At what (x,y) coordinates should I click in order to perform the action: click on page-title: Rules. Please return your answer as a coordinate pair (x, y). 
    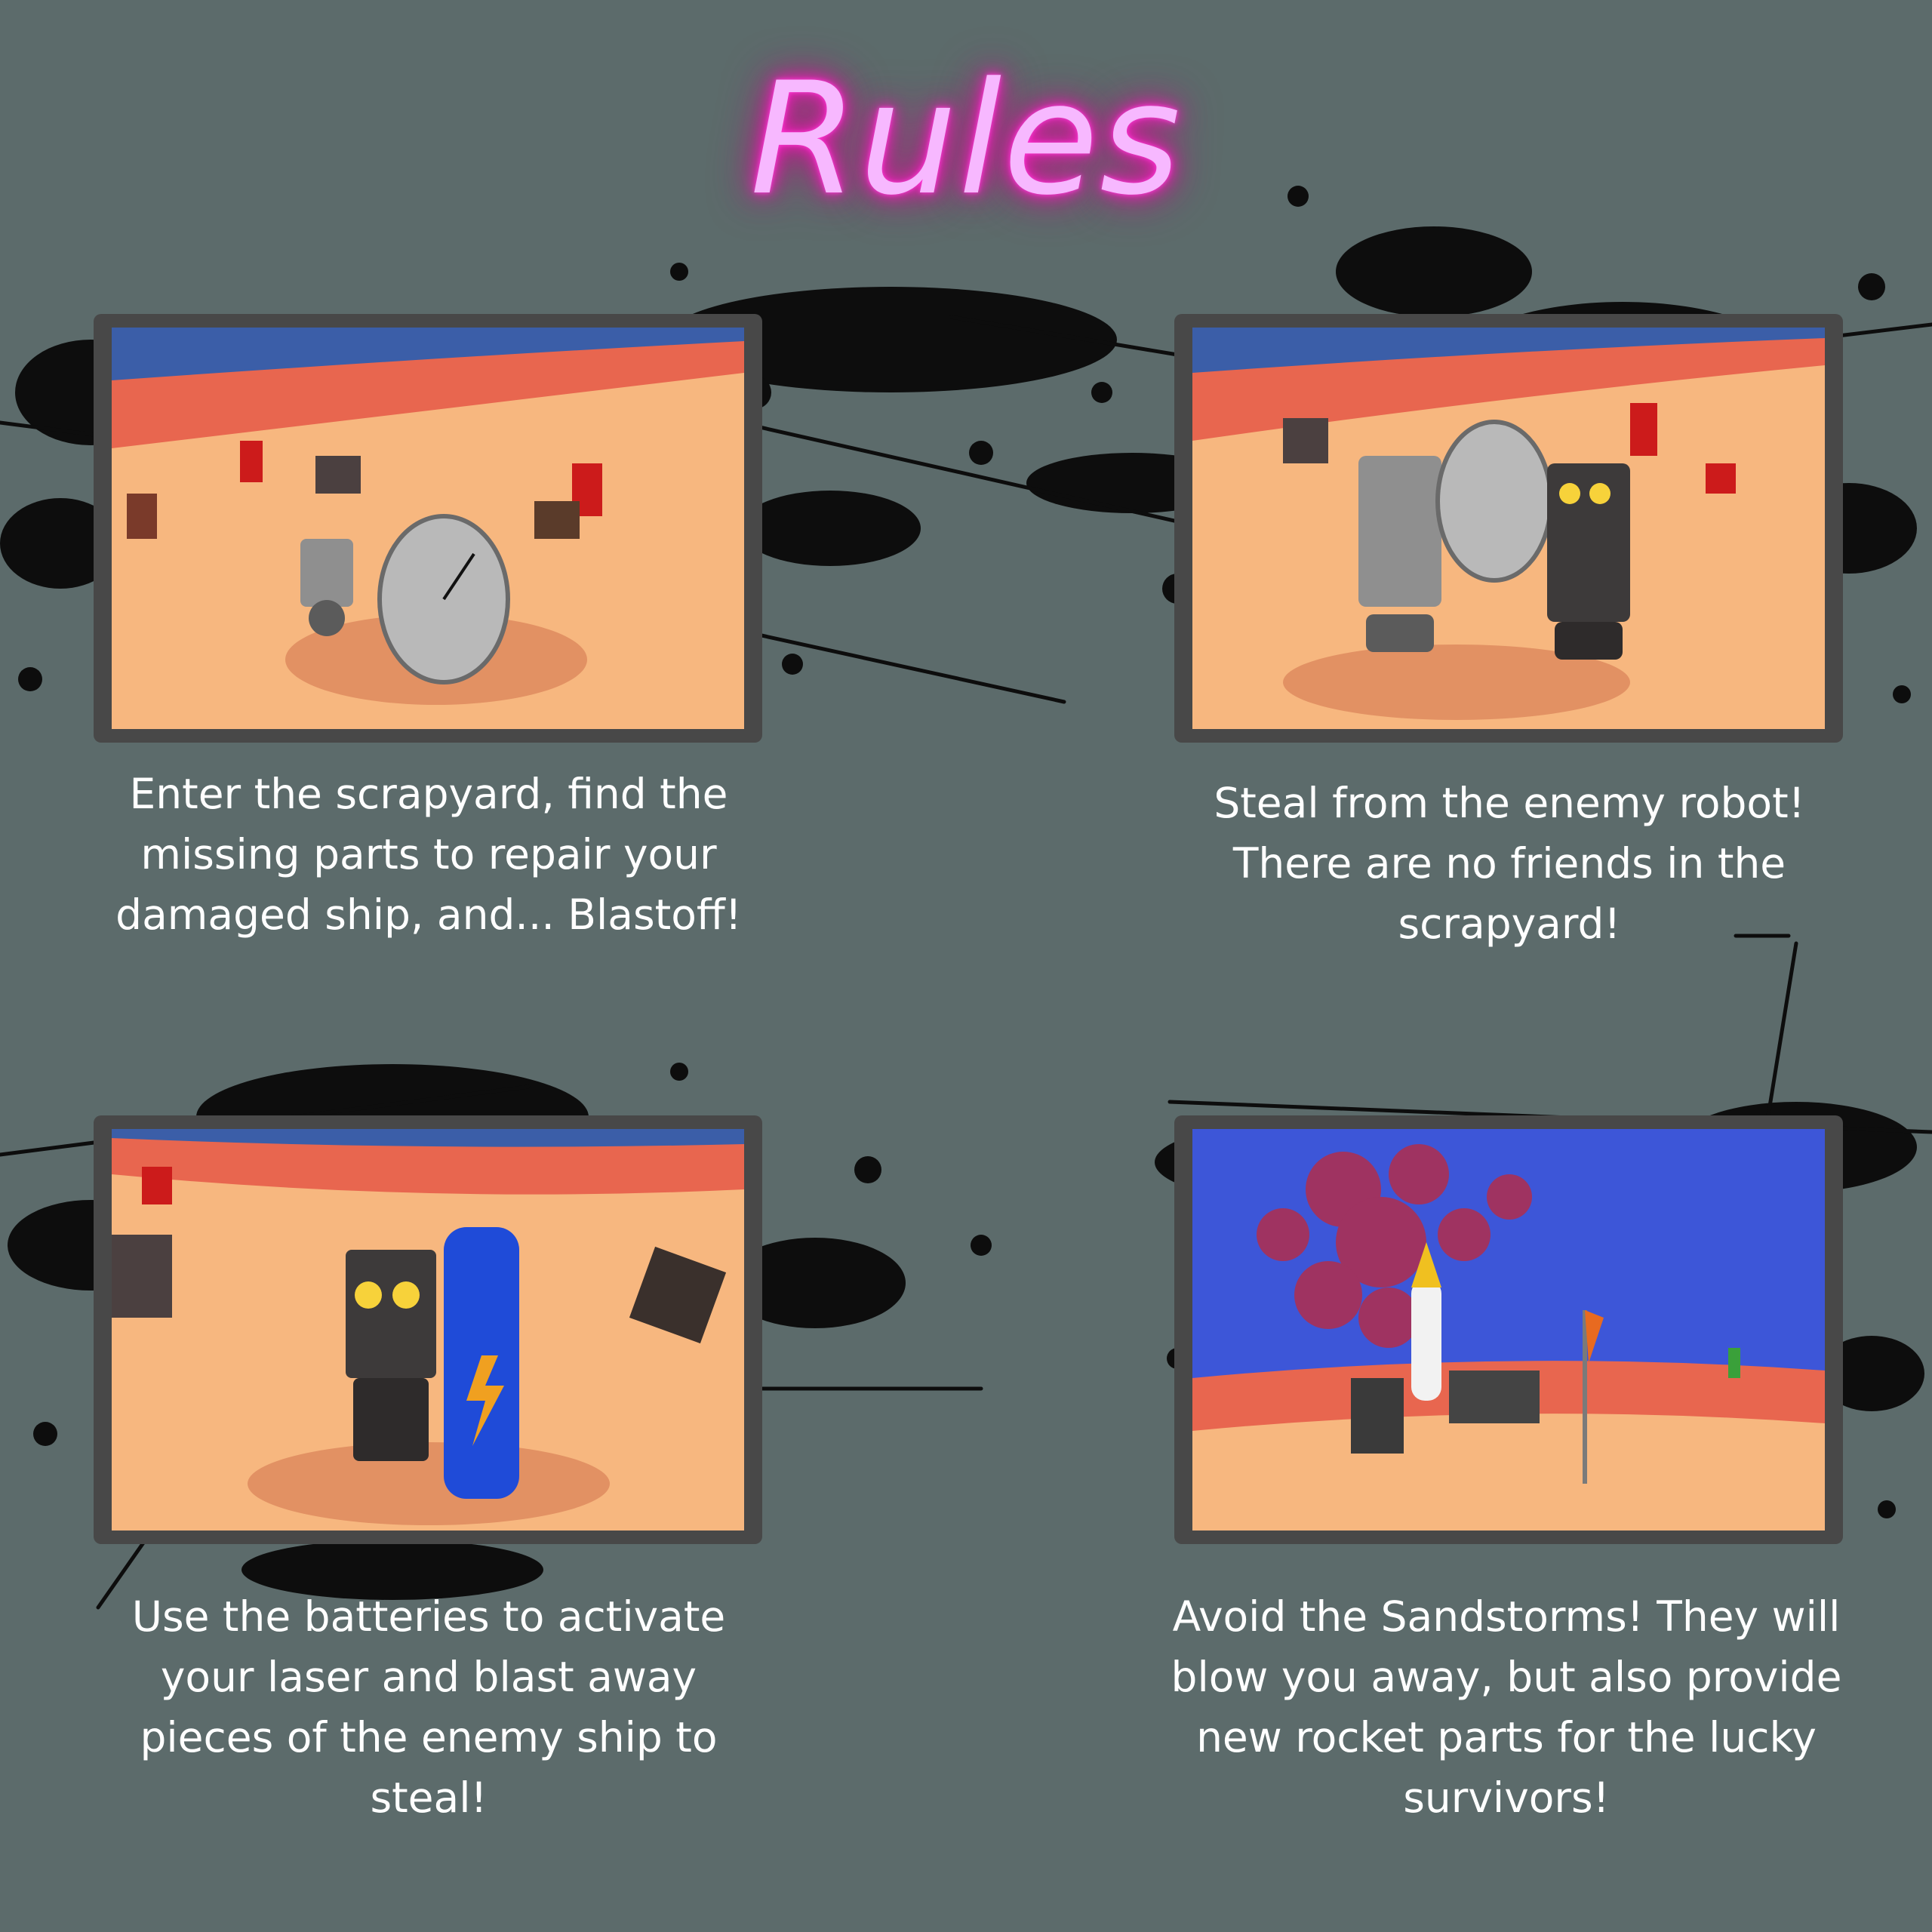
    Looking at the image, I should click on (966, 139).